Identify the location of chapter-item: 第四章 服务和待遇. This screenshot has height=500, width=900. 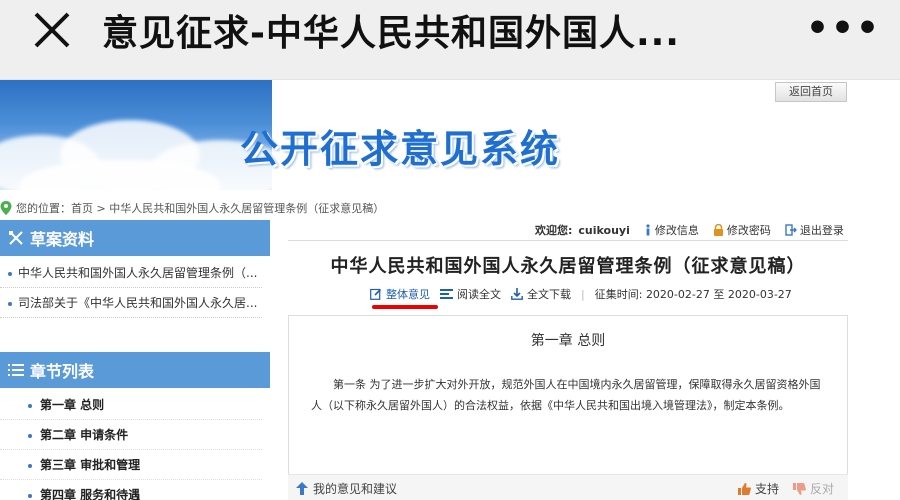
(131, 490).